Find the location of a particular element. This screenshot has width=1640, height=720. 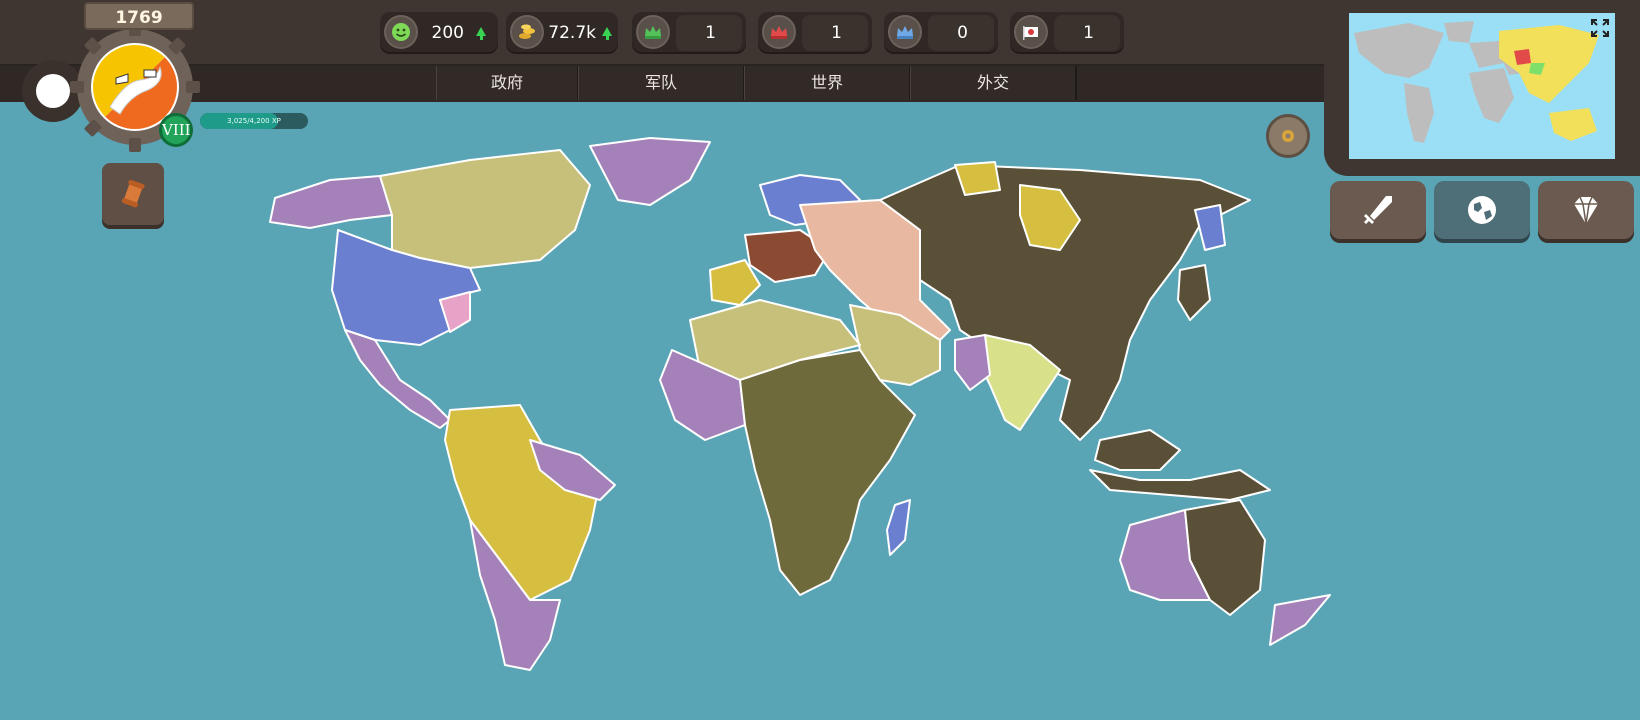

resource-happiness: 200 is located at coordinates (439, 33).